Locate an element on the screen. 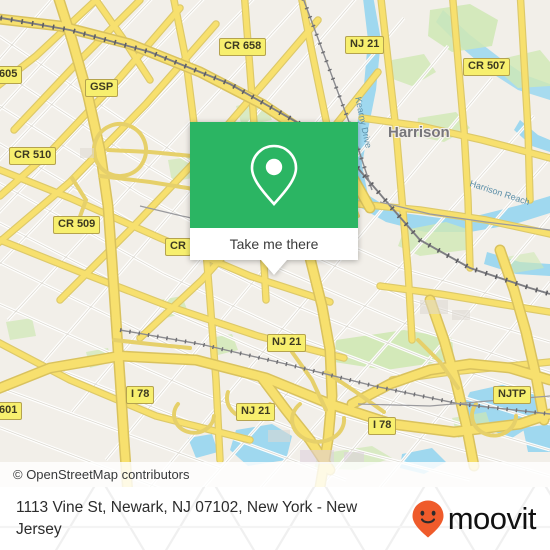 The height and width of the screenshot is (550, 550). road-shield-cr-509: CR 509 is located at coordinates (77, 225).